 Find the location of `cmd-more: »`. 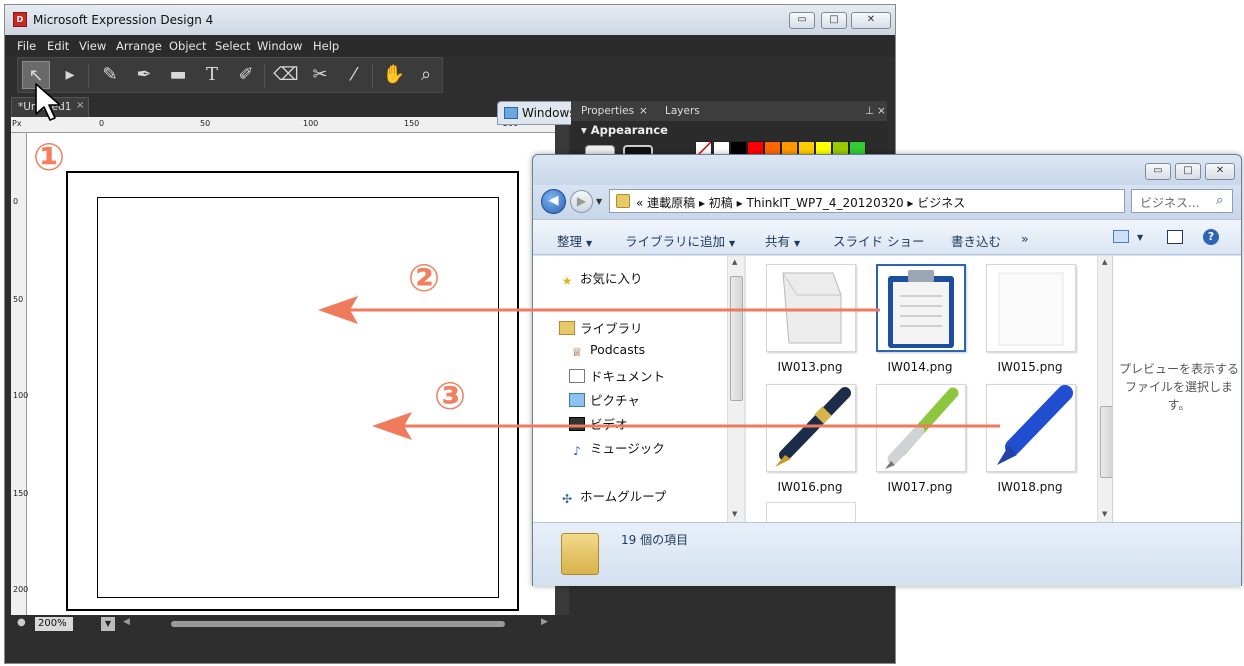

cmd-more: » is located at coordinates (1025, 238).